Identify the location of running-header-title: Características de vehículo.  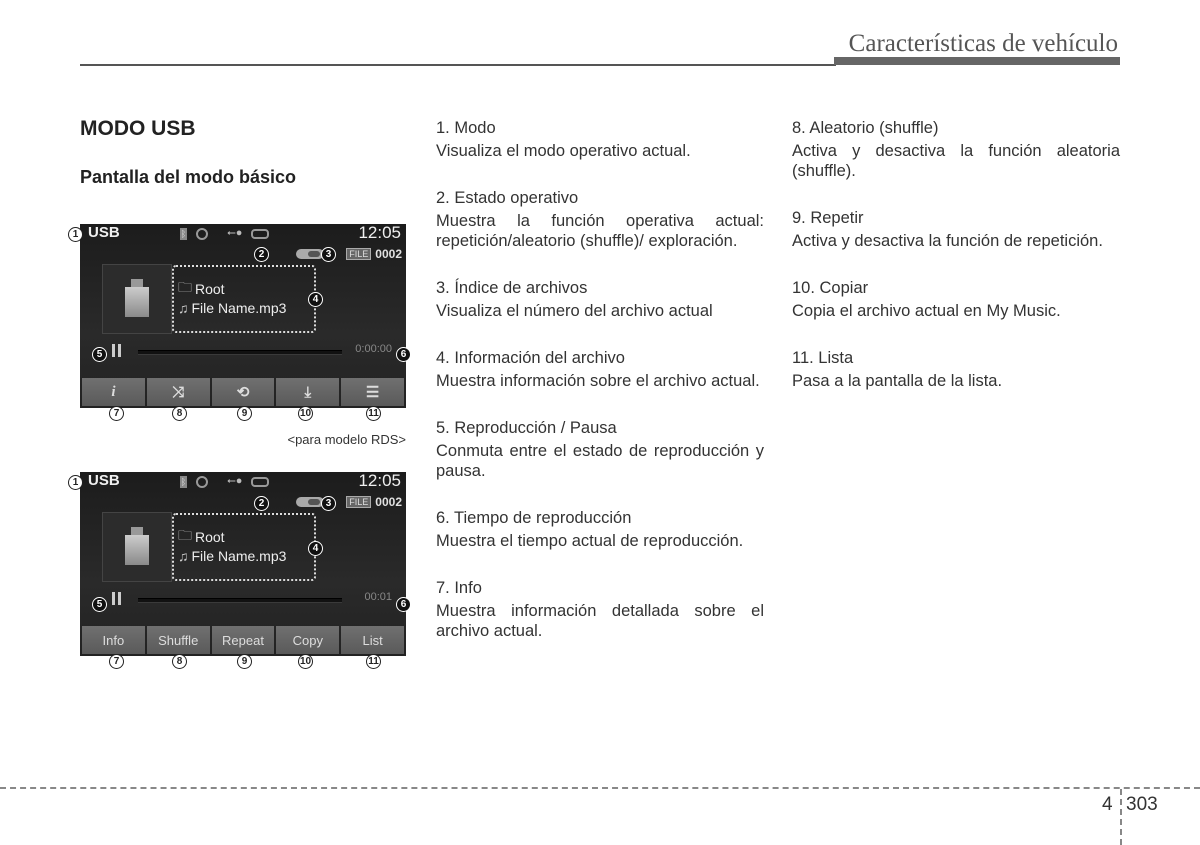
(983, 43).